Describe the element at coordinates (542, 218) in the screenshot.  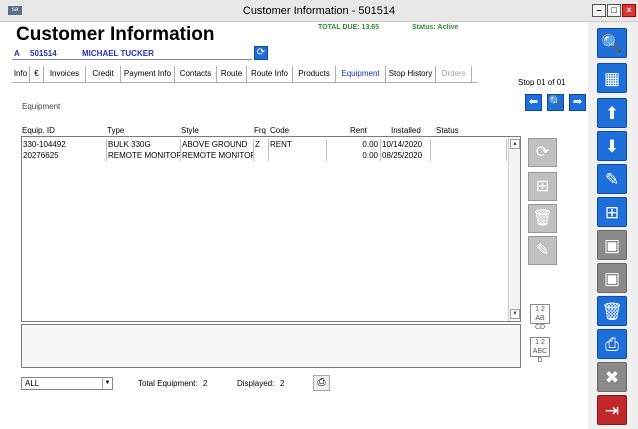
I see `delete-equipment-button: 🗑` at that location.